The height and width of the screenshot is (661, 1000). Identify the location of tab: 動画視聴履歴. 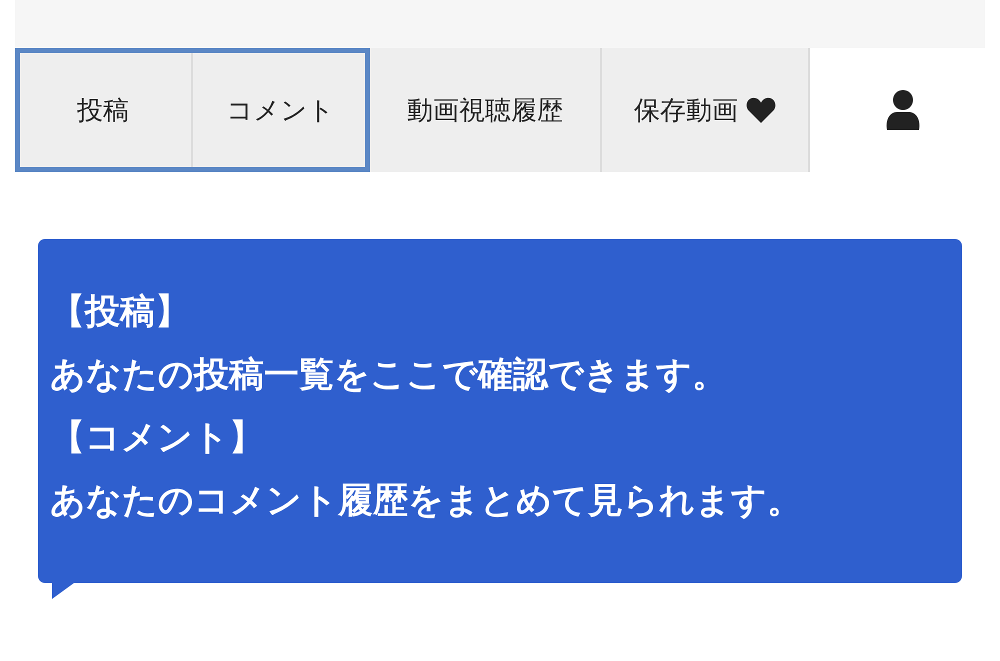
(486, 110).